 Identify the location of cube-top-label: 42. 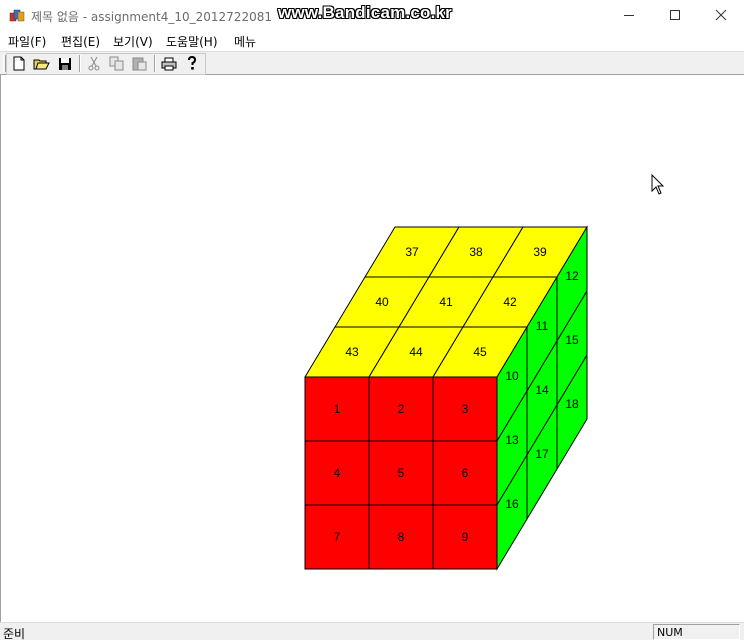
(510, 302).